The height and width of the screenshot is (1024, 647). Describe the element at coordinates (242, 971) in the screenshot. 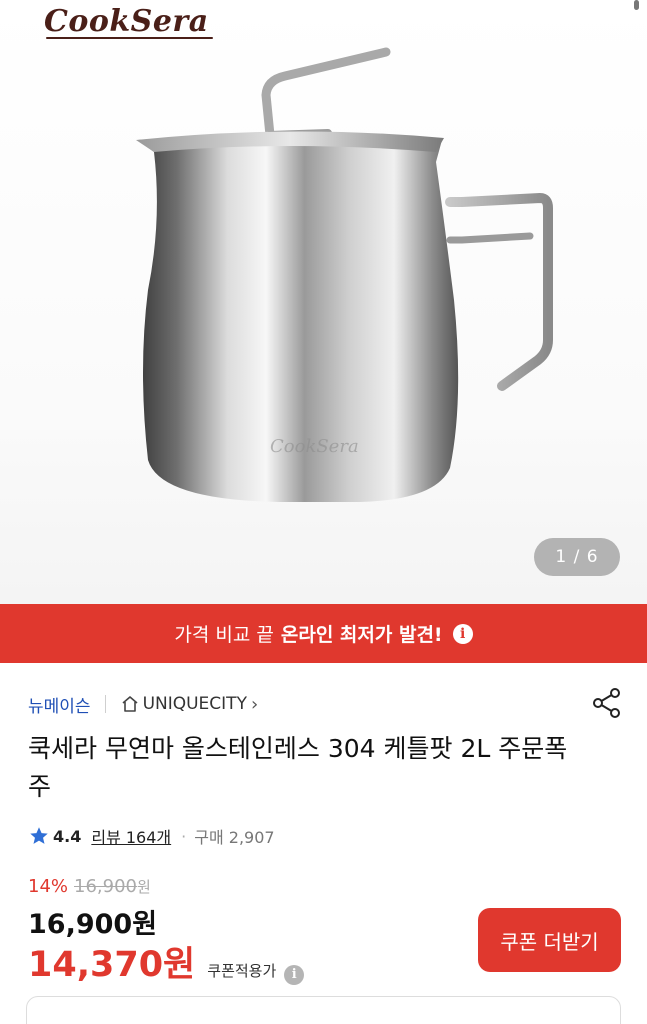

I see `coupon-price-label: 쿠폰적용가` at that location.